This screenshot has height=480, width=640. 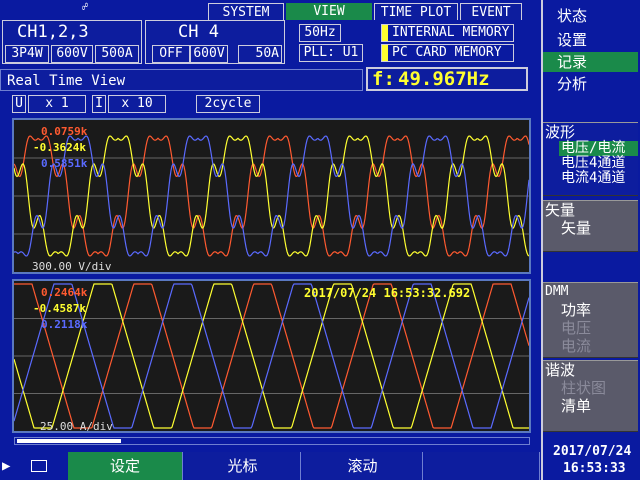 What do you see at coordinates (243, 466) in the screenshot?
I see `f2-cursor-button: 光标` at bounding box center [243, 466].